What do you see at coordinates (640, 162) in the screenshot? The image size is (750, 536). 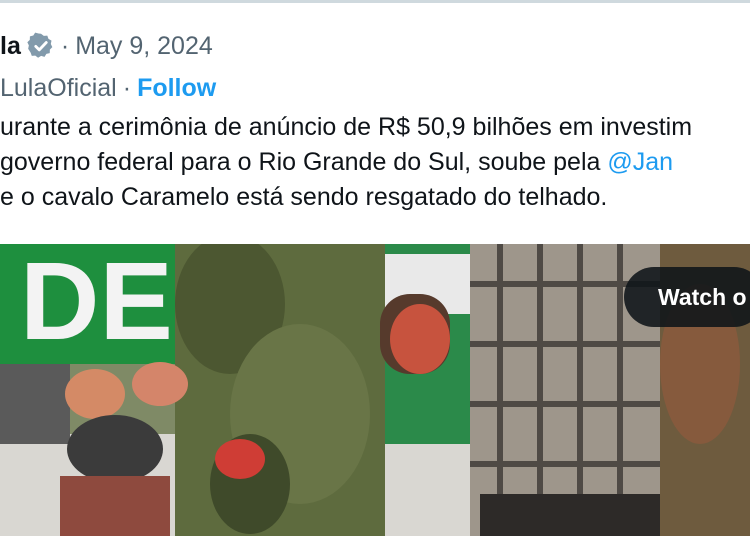 I see `mention-link: @Jan` at bounding box center [640, 162].